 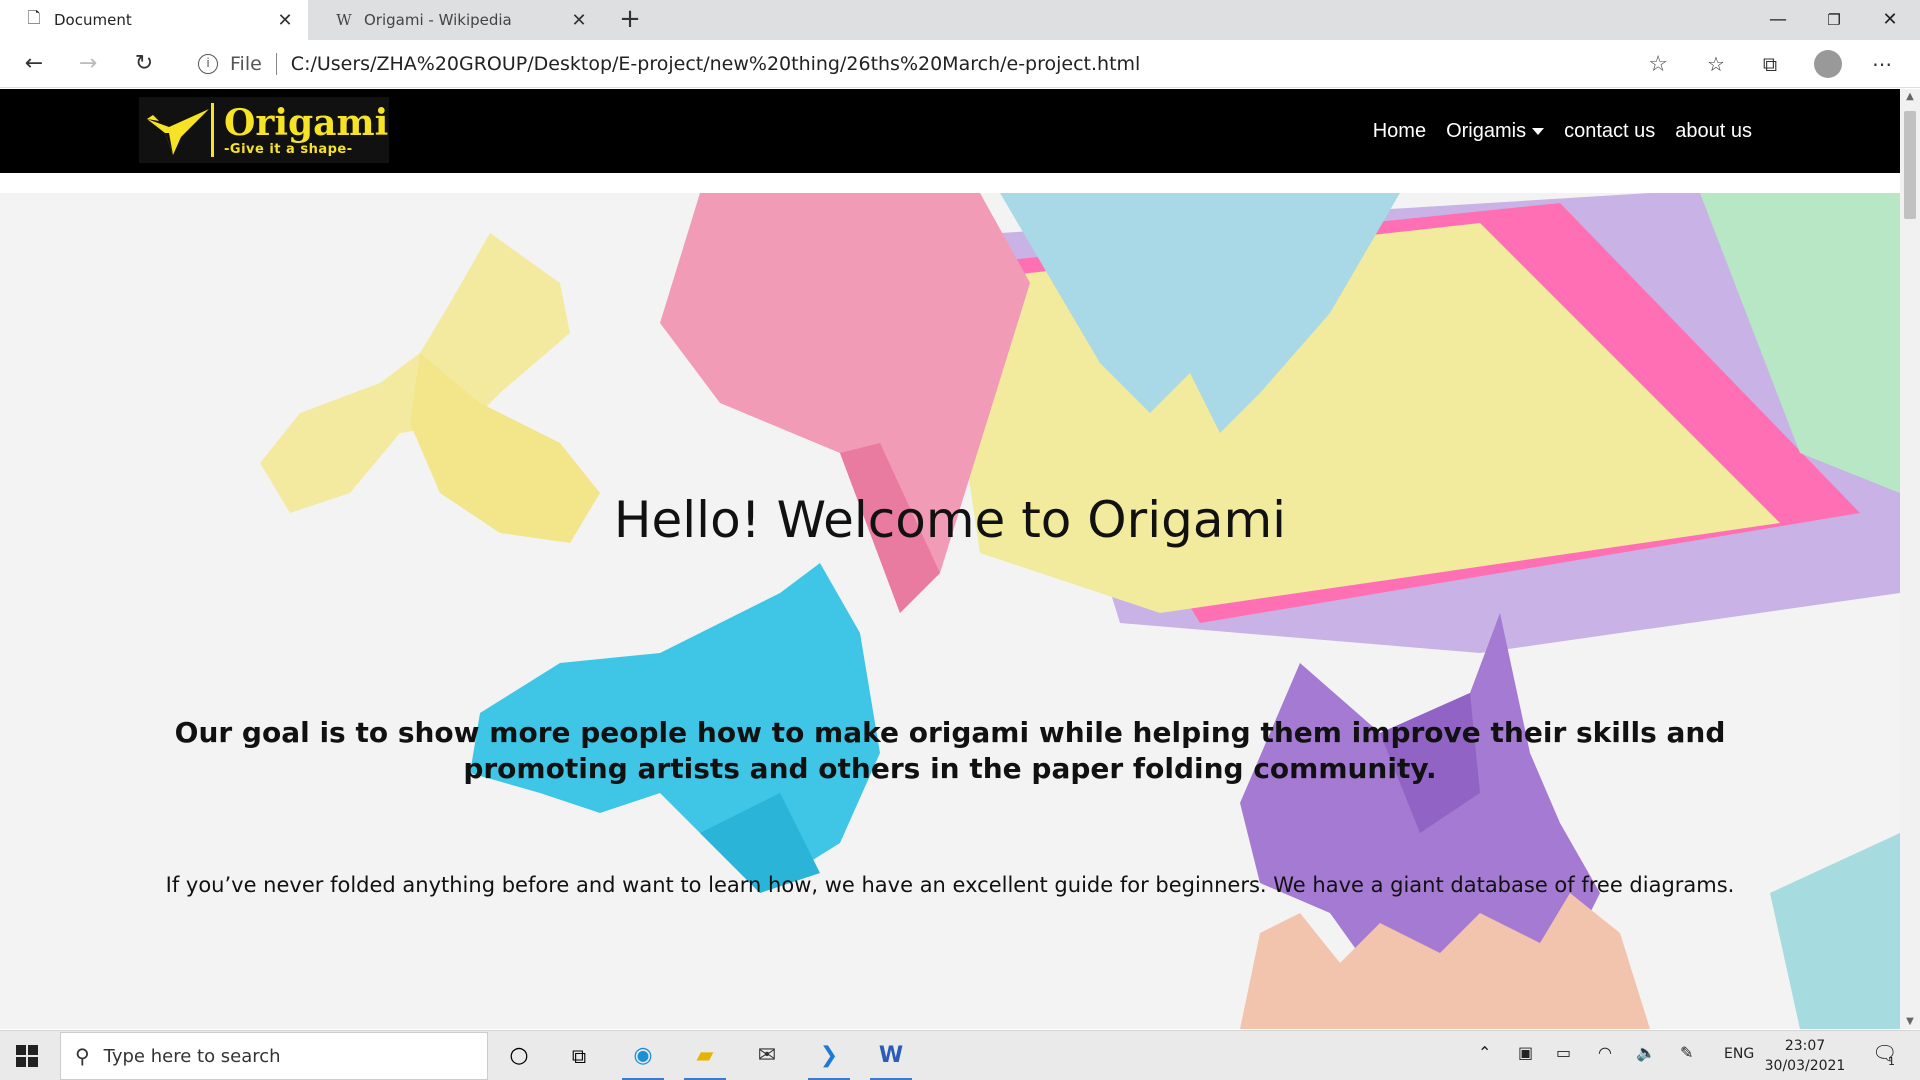 I want to click on site-logo: Origami -Give it a shape-, so click(x=264, y=130).